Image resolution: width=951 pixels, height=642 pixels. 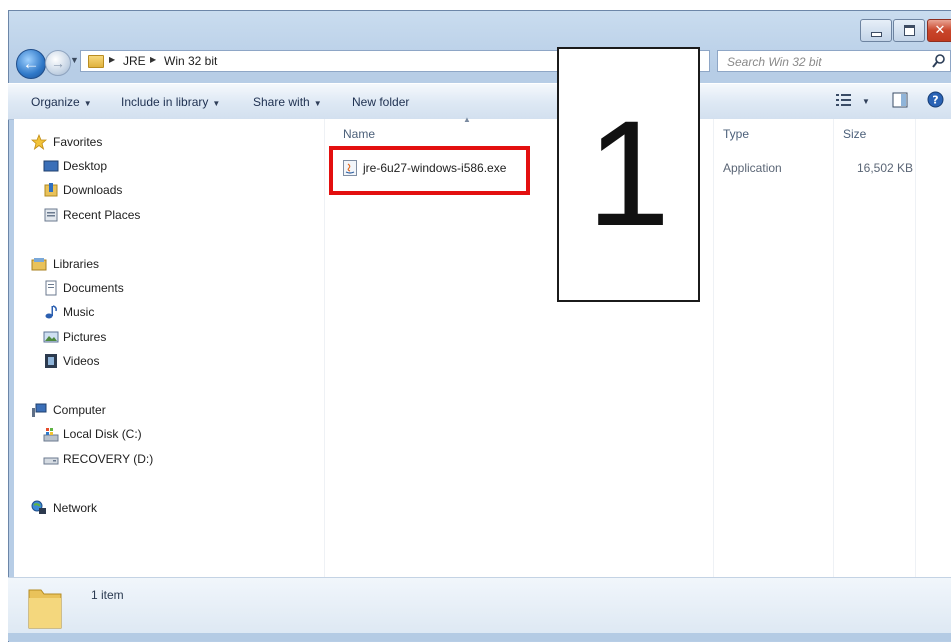 I want to click on star-icon, so click(x=39, y=142).